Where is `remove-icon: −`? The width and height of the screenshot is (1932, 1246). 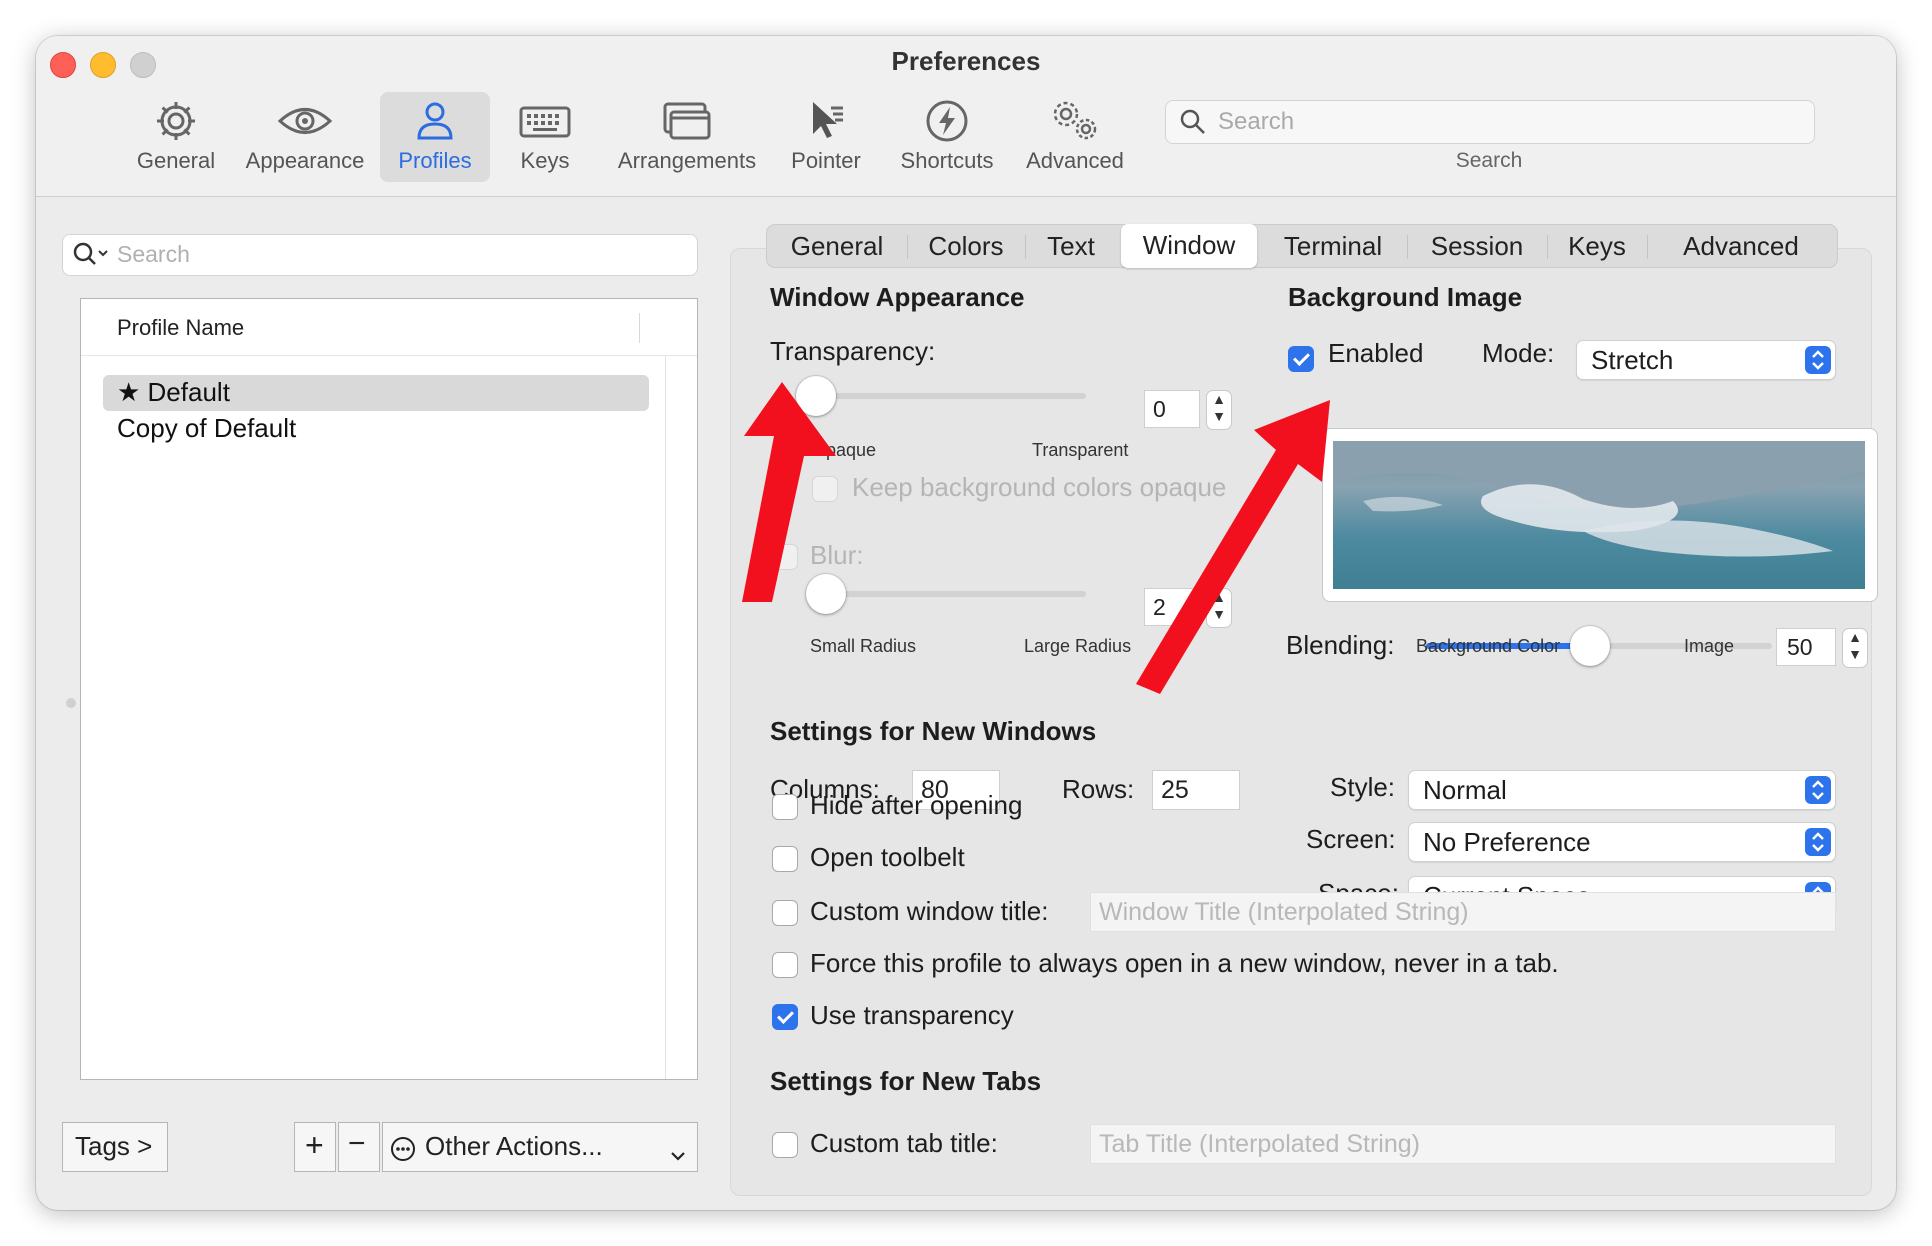
remove-icon: − is located at coordinates (357, 1143).